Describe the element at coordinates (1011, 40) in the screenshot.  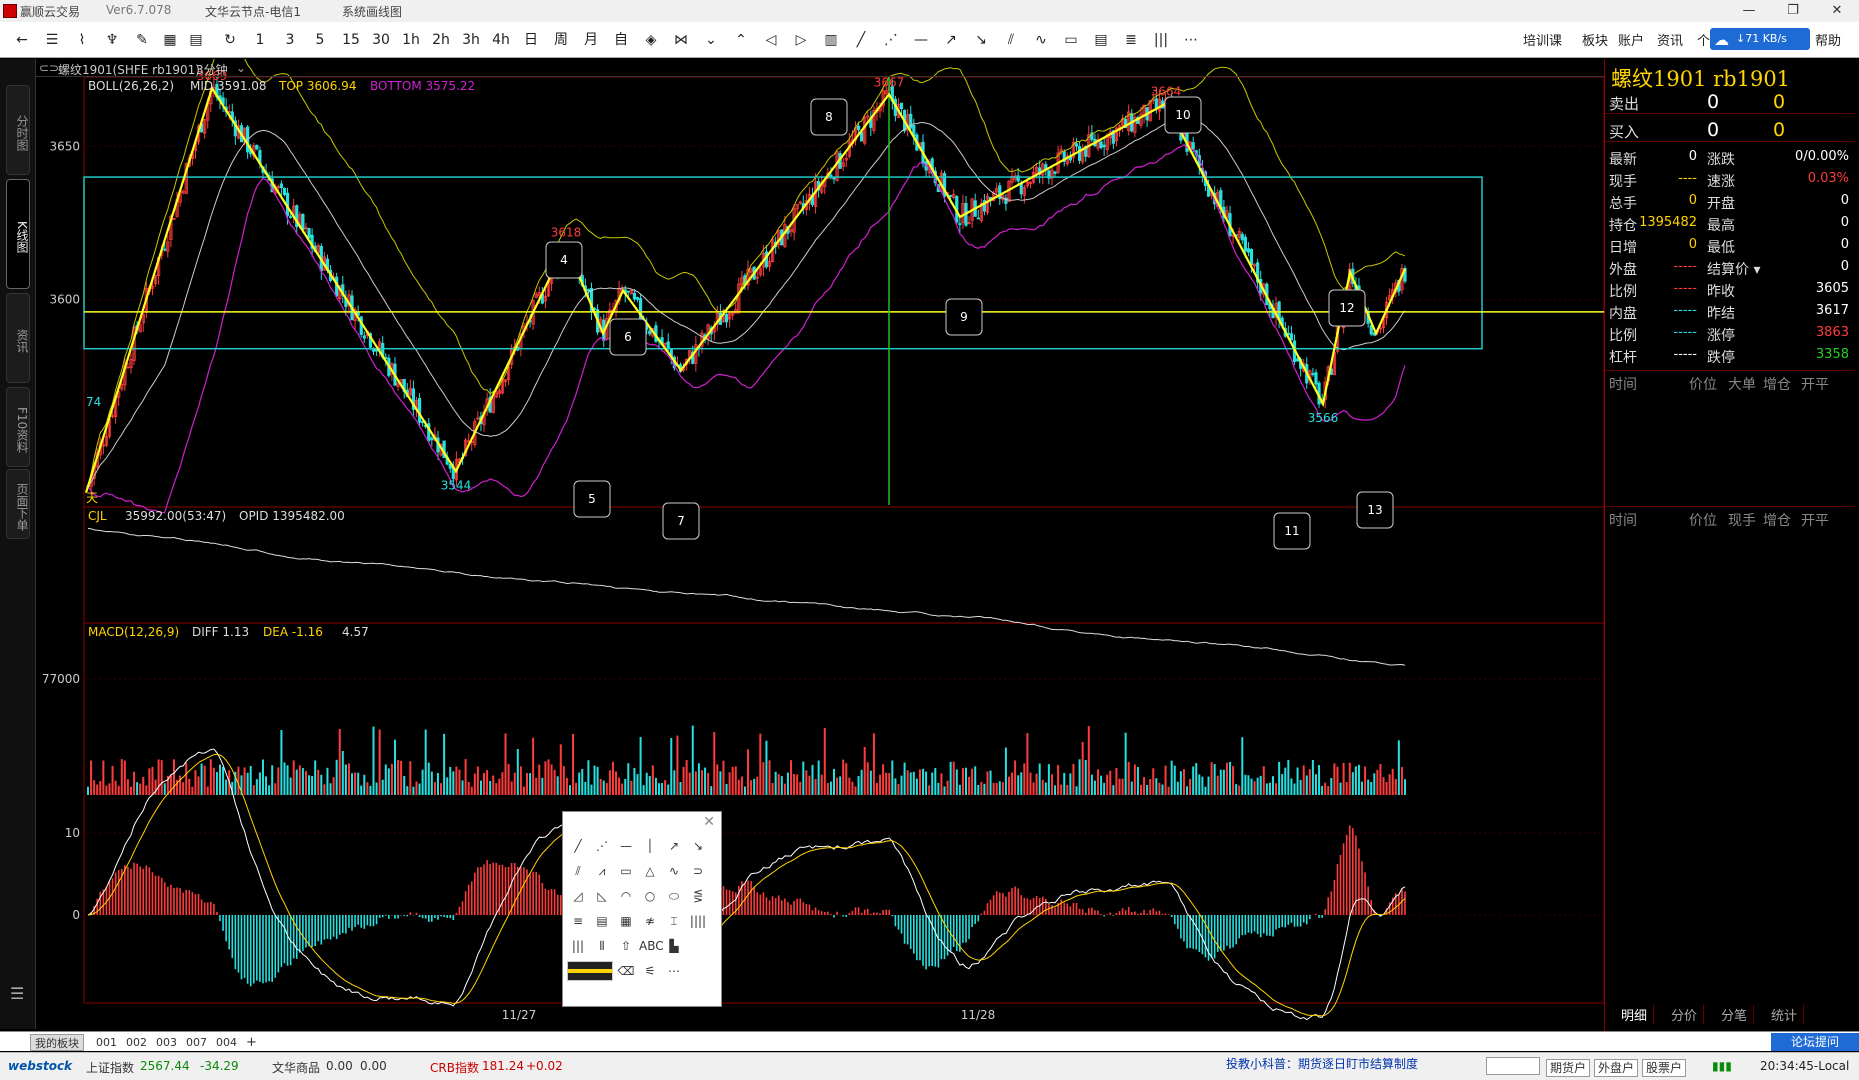
I see `channel-icon: ⫽` at that location.